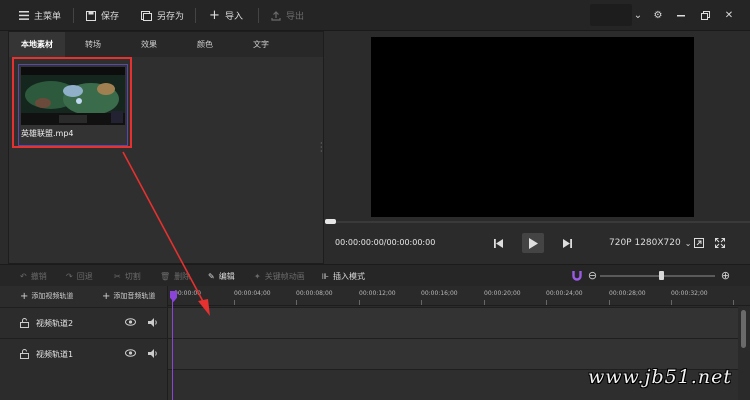 Image resolution: width=750 pixels, height=400 pixels. Describe the element at coordinates (23, 276) in the screenshot. I see `undo-icon: ↶` at that location.